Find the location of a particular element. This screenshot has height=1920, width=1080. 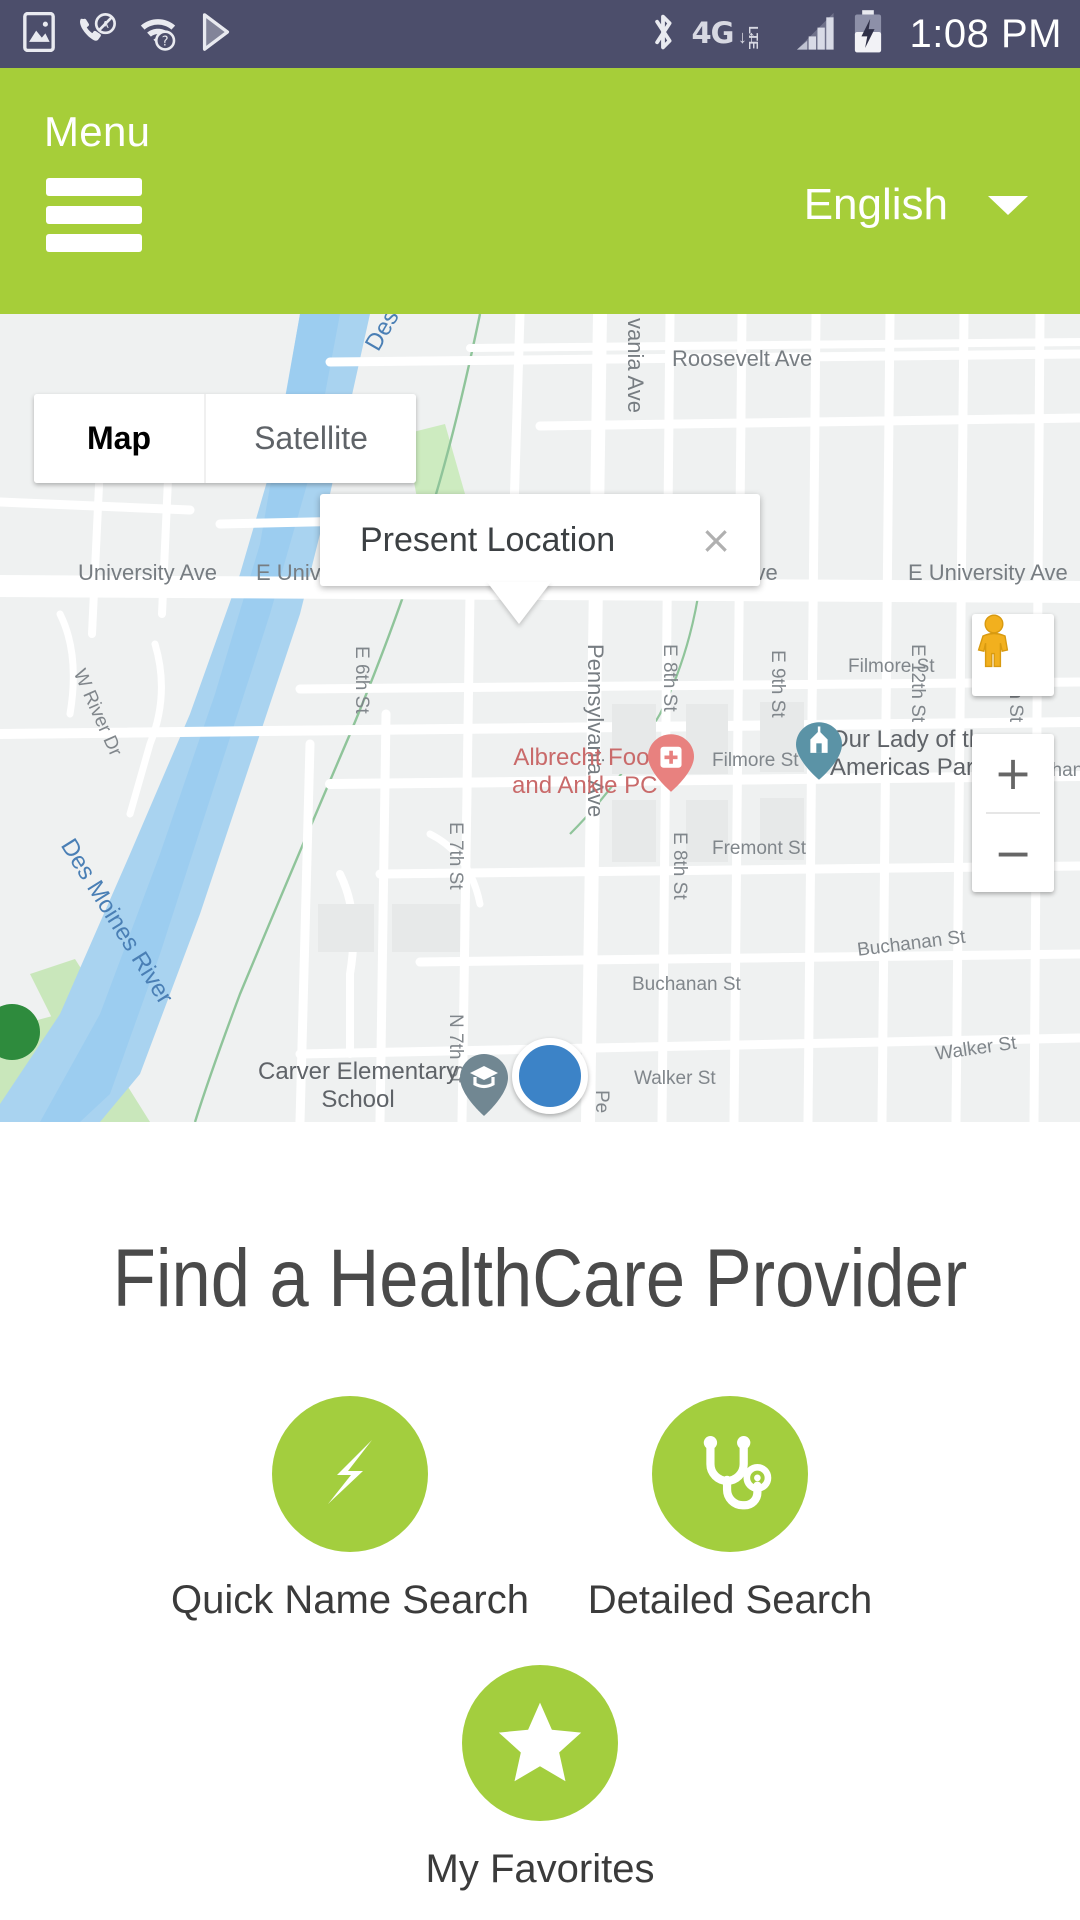

lte-label: LTE is located at coordinates (753, 38).